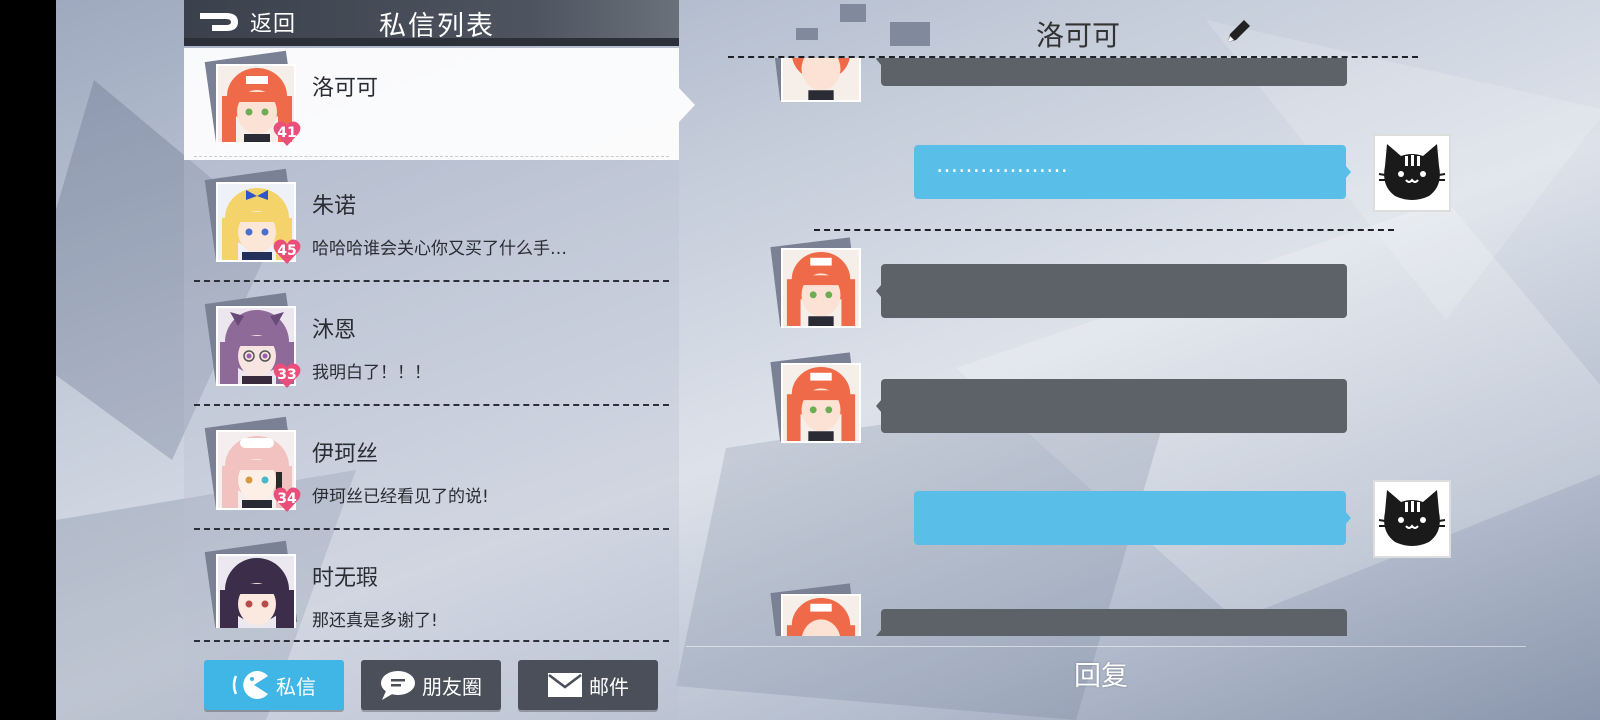  I want to click on avatar: 45, so click(252, 216).